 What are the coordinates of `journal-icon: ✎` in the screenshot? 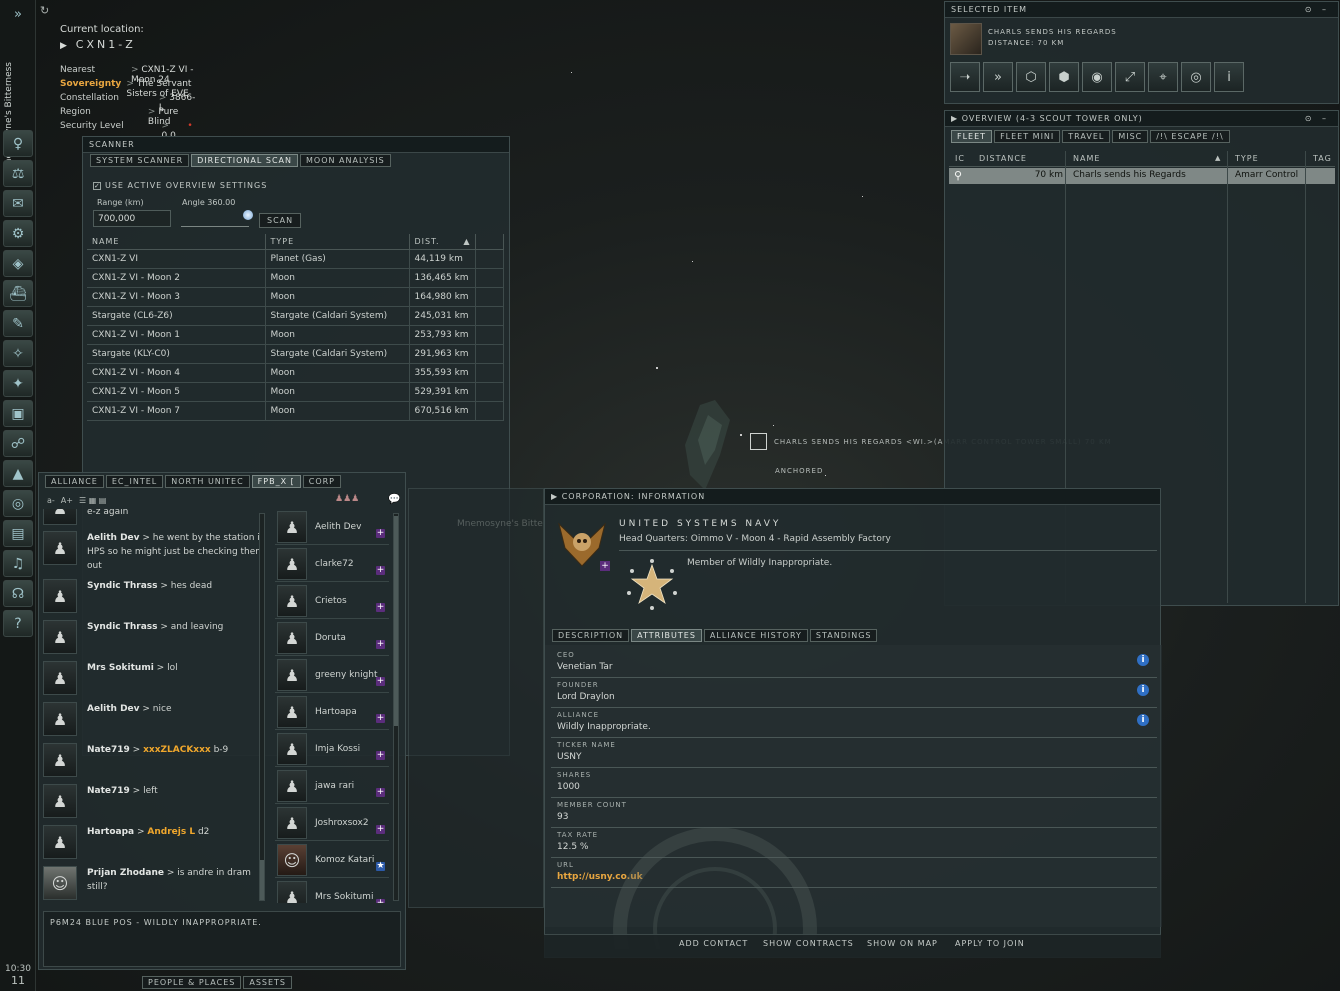 It's located at (18, 323).